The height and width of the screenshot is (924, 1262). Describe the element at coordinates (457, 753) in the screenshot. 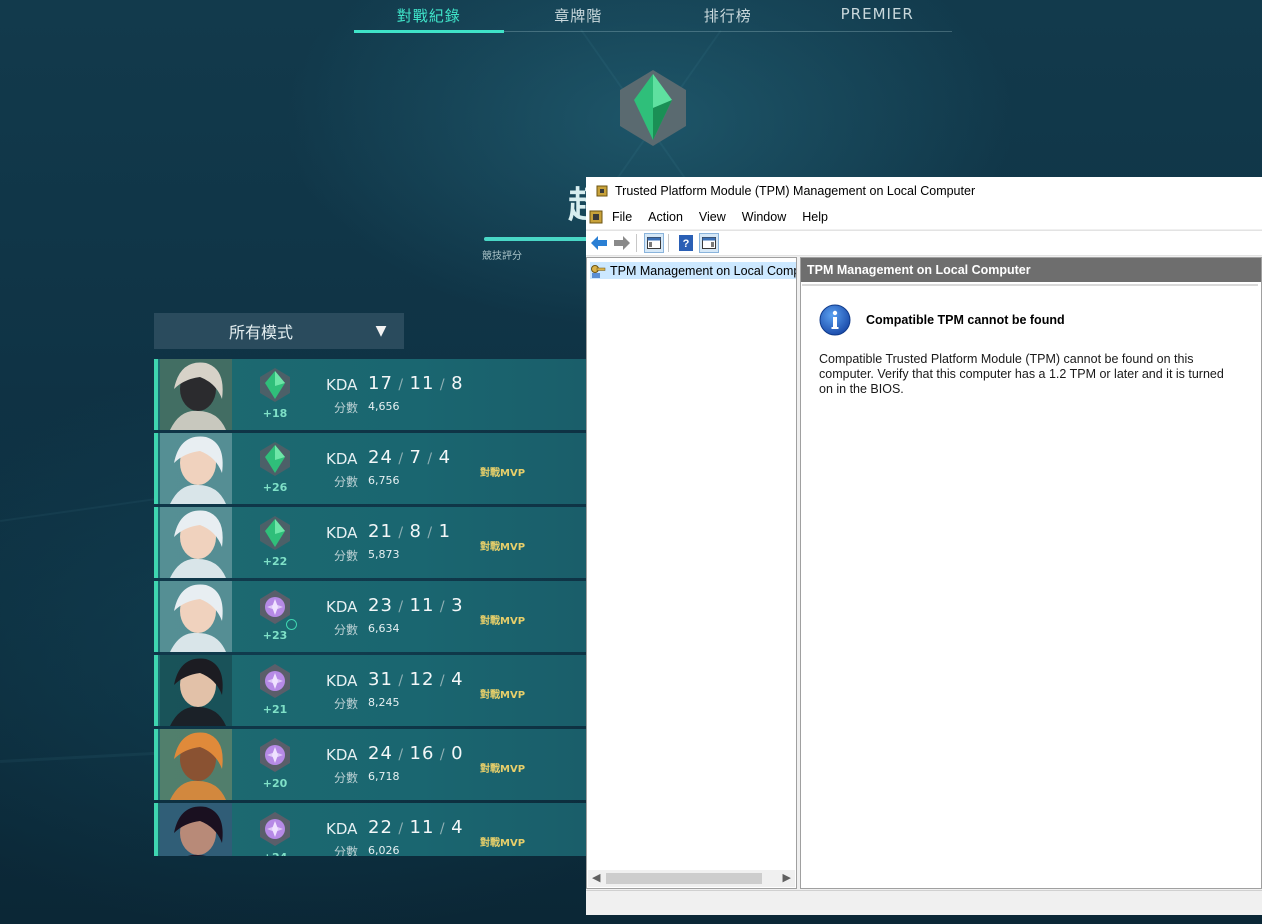

I see `assists: 0` at that location.